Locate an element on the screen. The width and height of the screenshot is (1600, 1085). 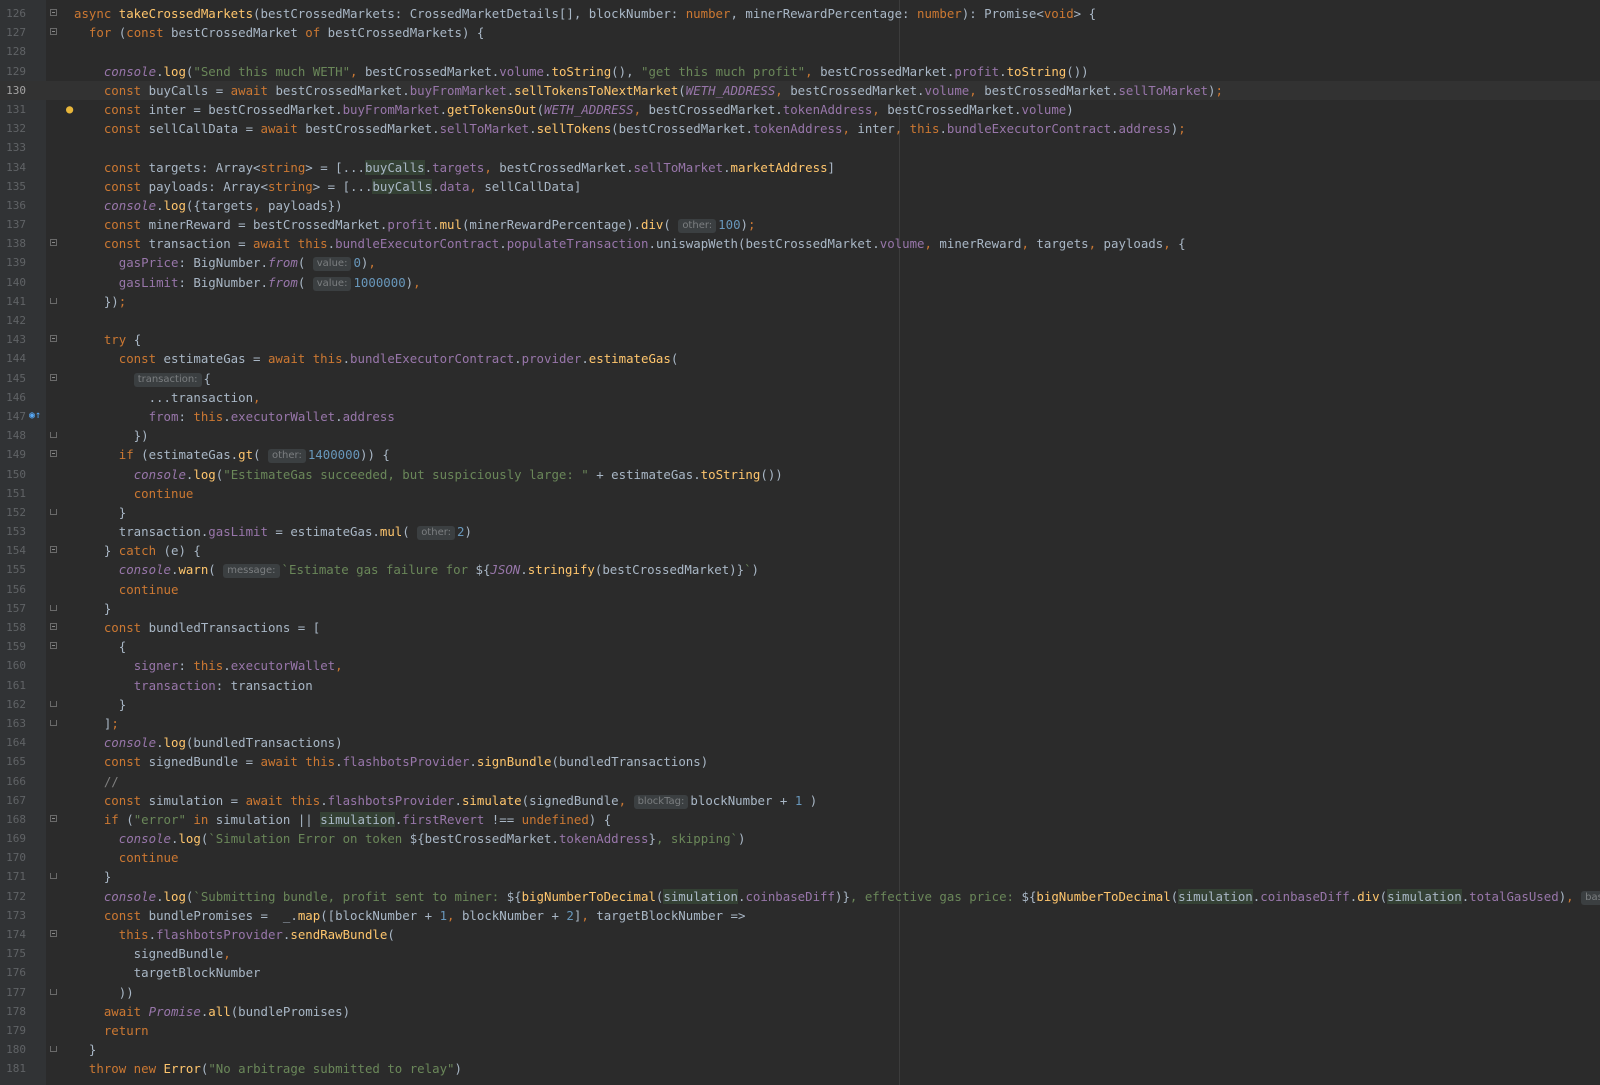
code-text: return is located at coordinates (111, 1030).